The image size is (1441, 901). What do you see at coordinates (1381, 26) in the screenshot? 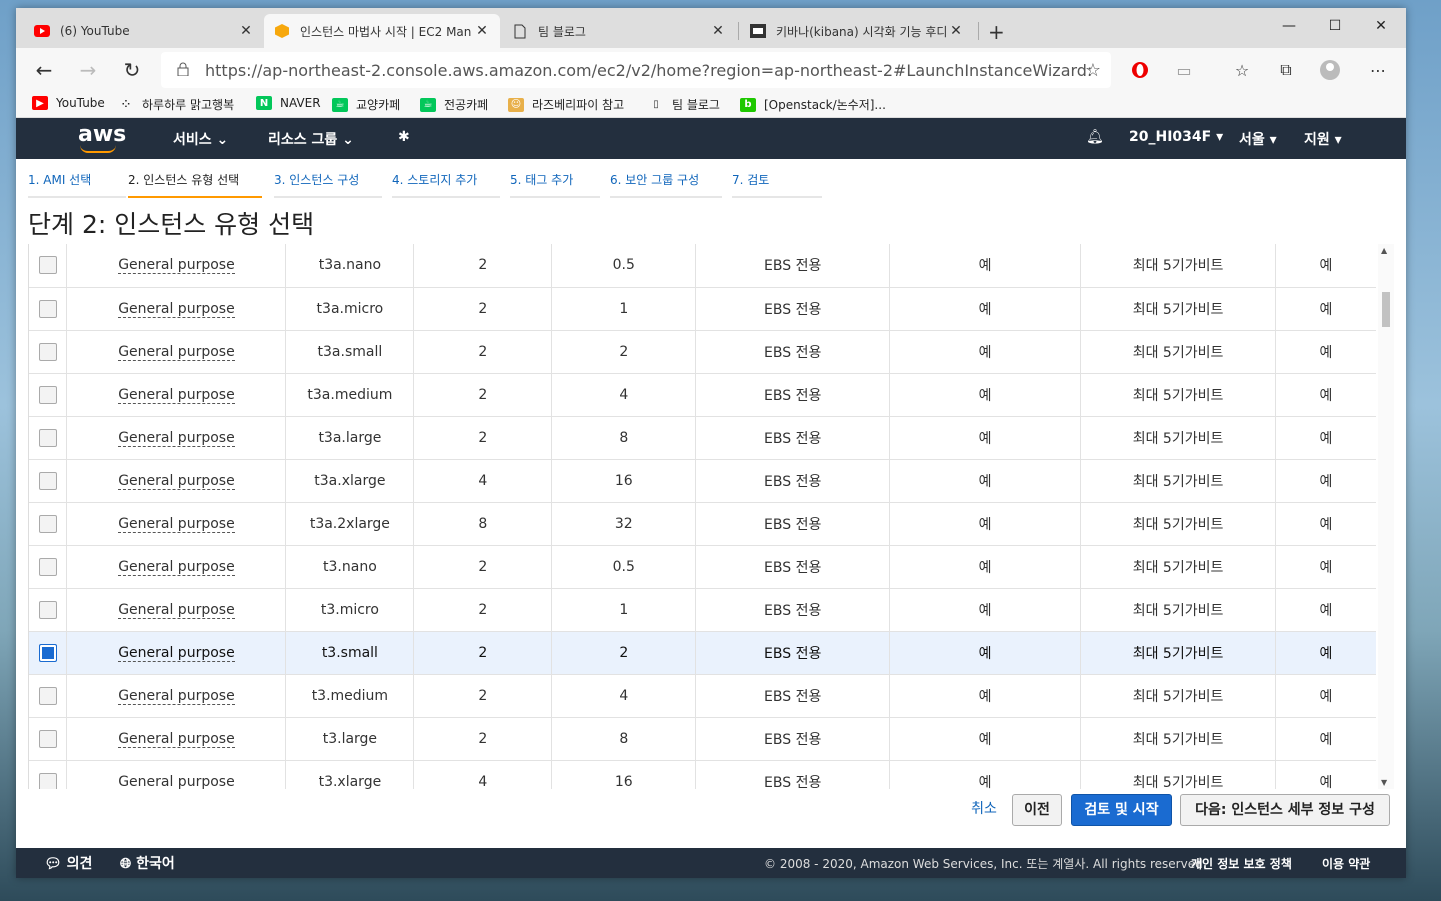
I see `close-window-button: ✕` at bounding box center [1381, 26].